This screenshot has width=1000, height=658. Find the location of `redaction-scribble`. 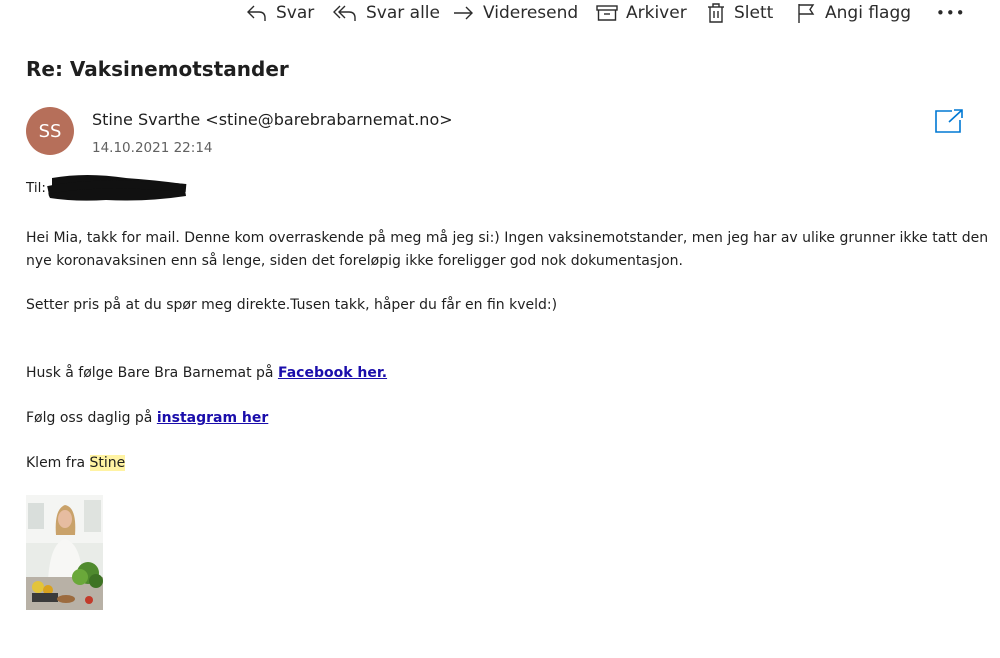

redaction-scribble is located at coordinates (117, 188).